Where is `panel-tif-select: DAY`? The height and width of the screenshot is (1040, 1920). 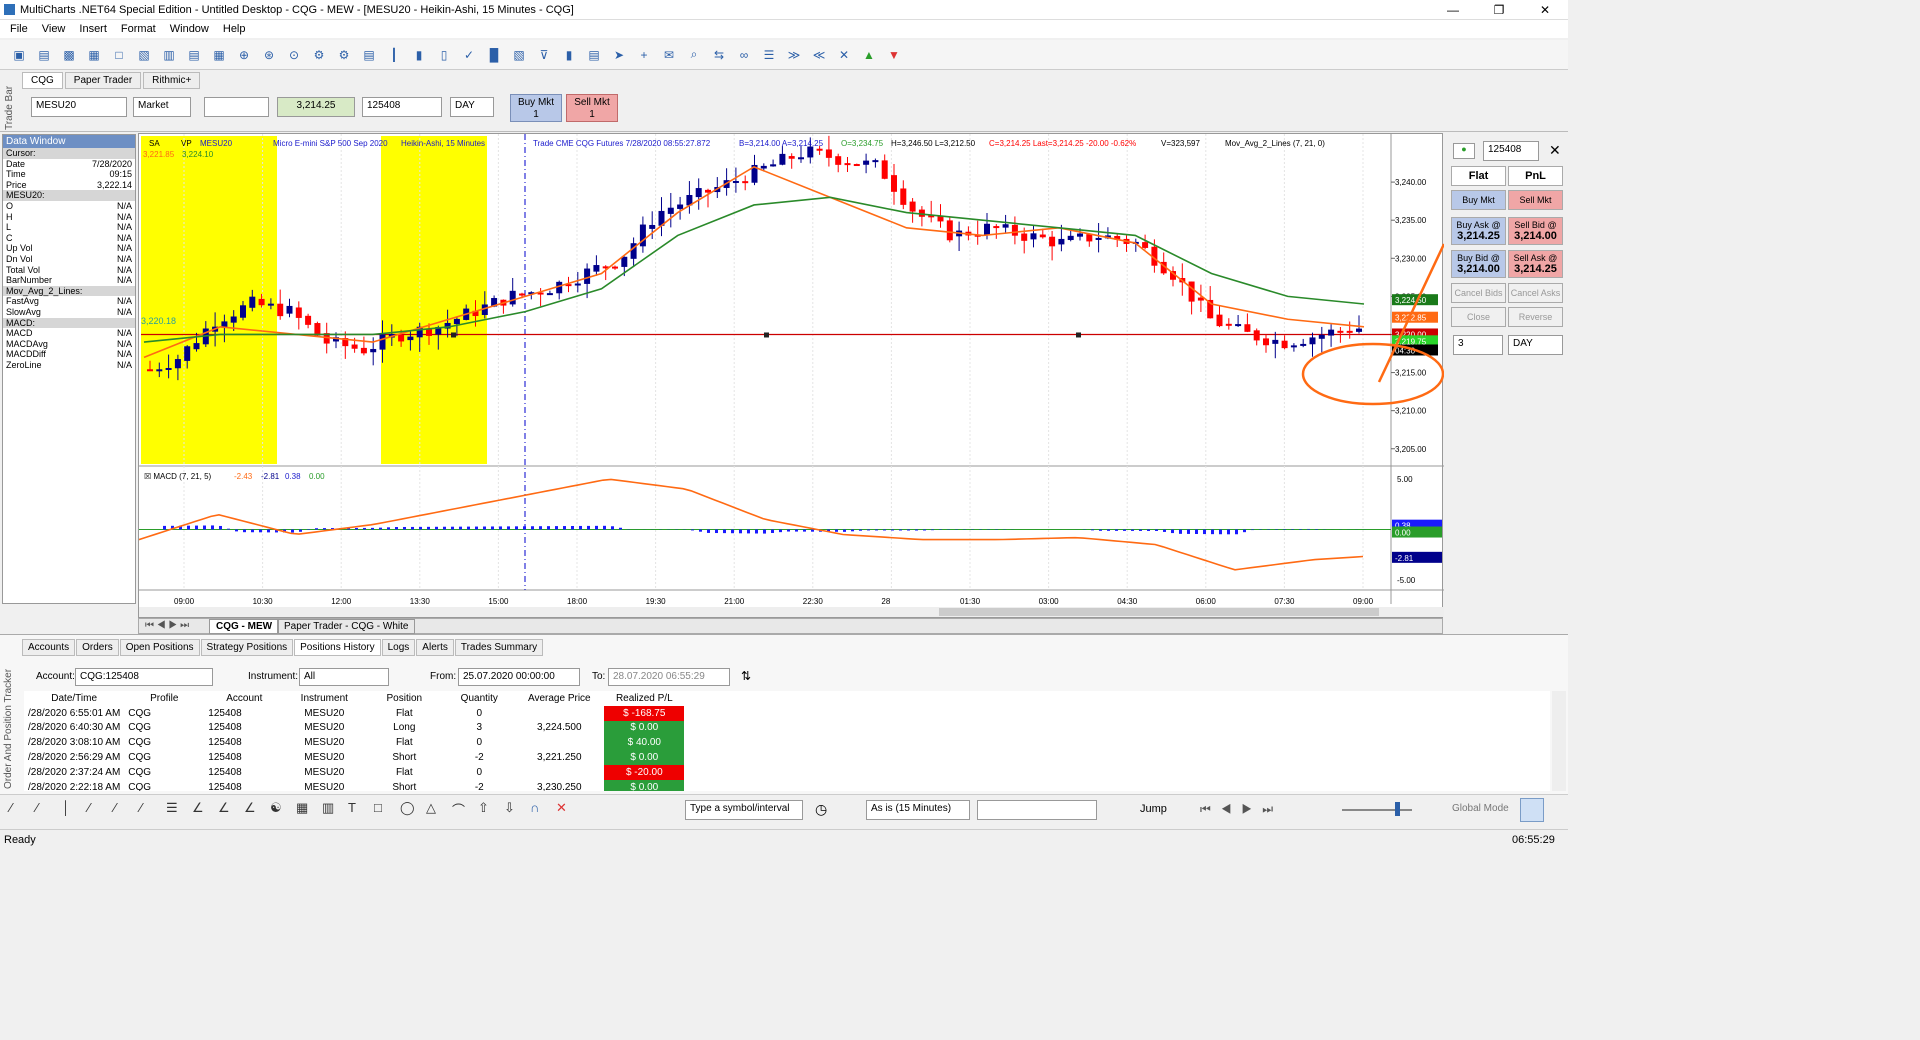
panel-tif-select: DAY is located at coordinates (1535, 345).